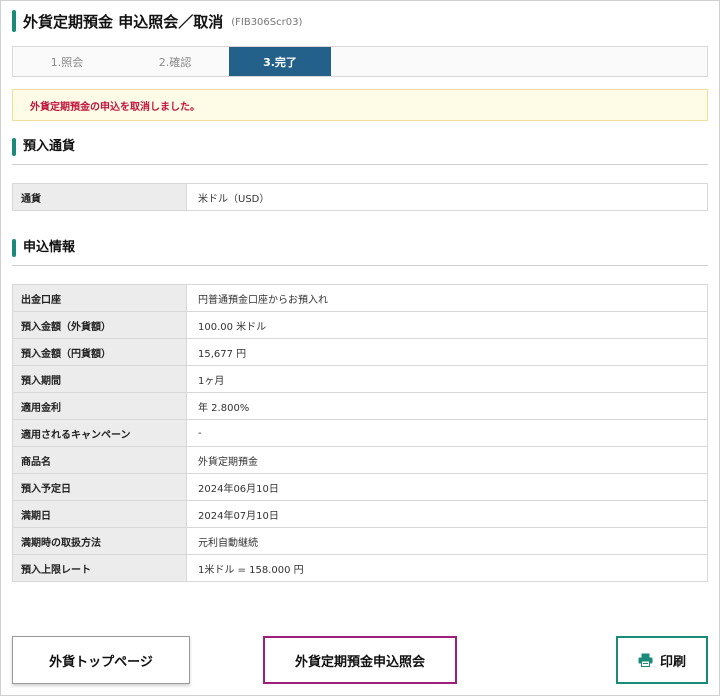 The image size is (720, 696). Describe the element at coordinates (67, 62) in the screenshot. I see `step-inquiry: 1.照会` at that location.